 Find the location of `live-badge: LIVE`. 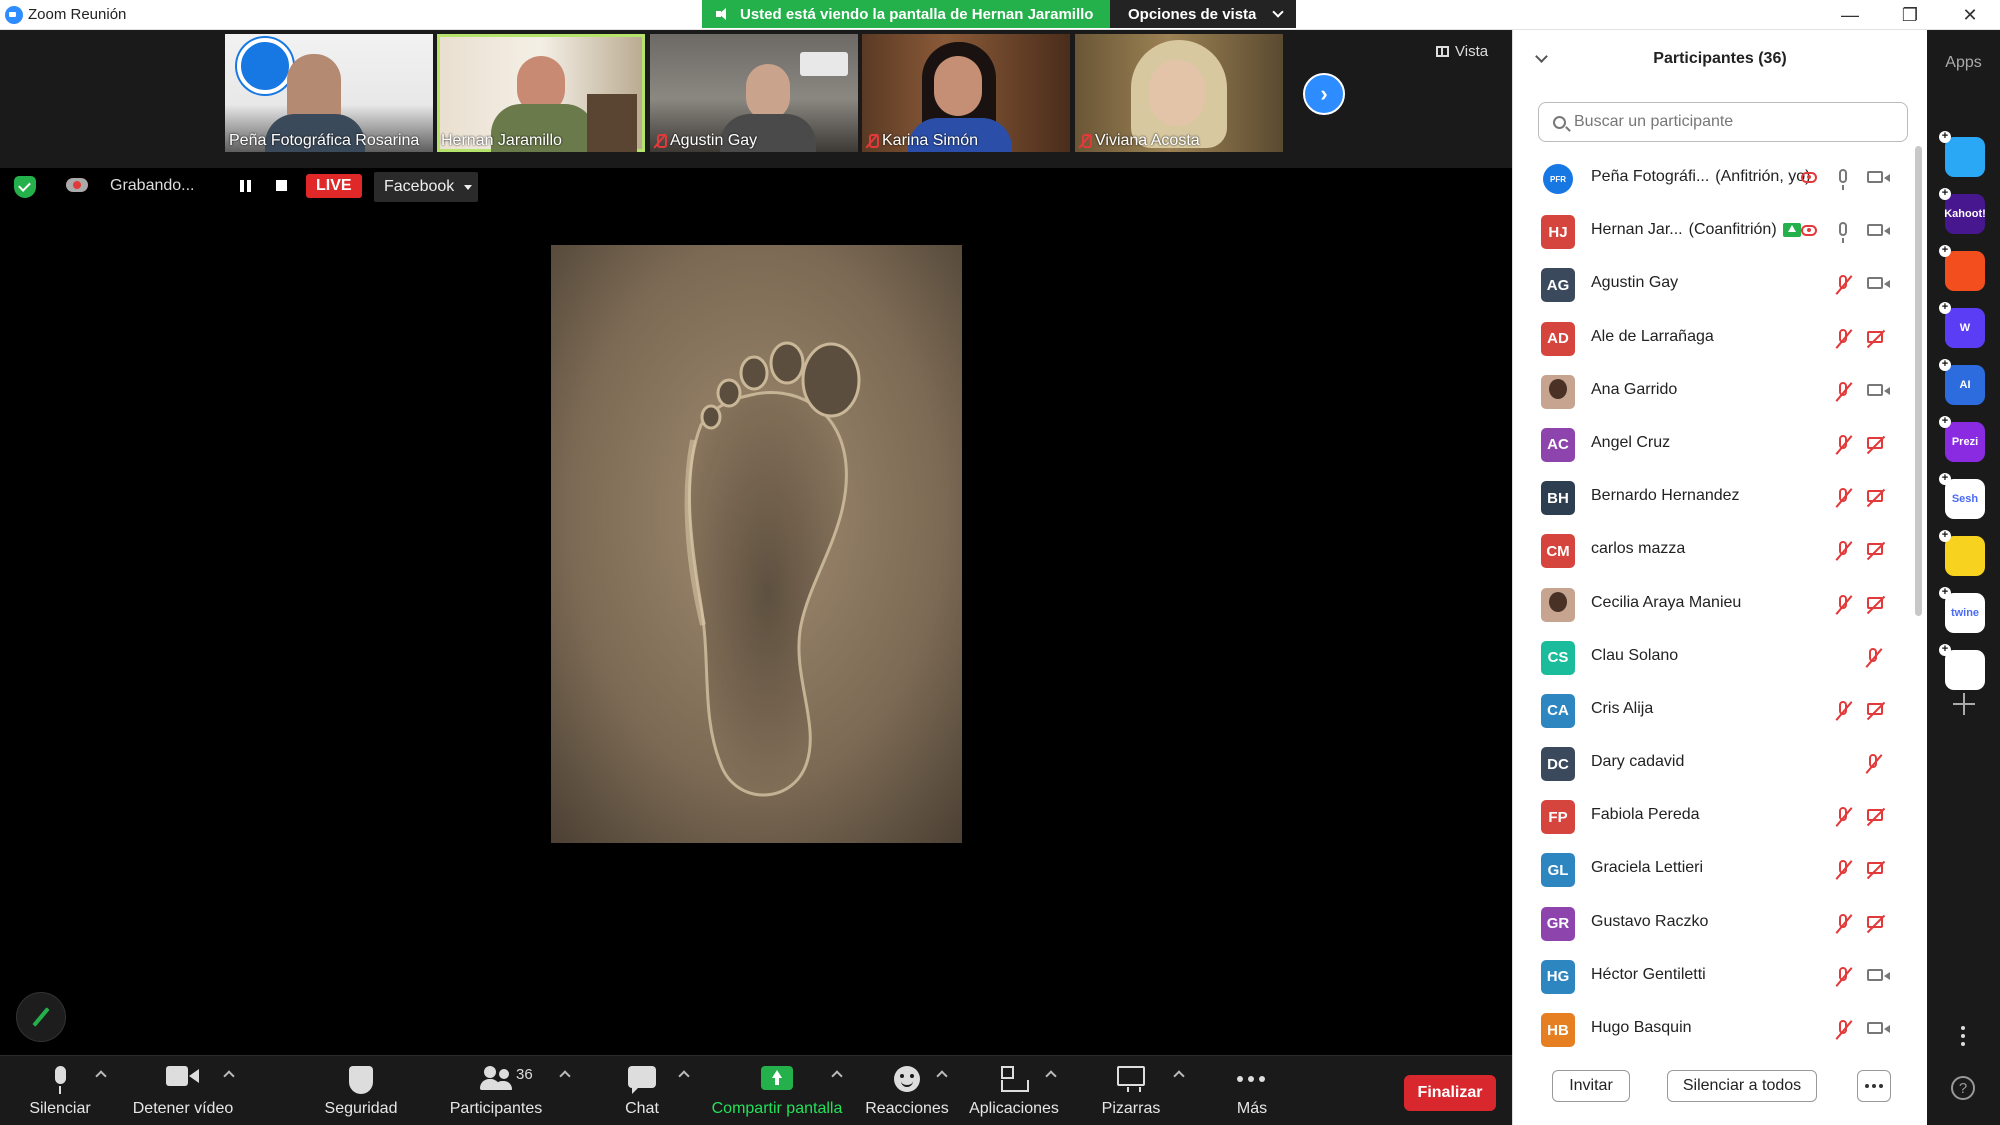

live-badge: LIVE is located at coordinates (334, 186).